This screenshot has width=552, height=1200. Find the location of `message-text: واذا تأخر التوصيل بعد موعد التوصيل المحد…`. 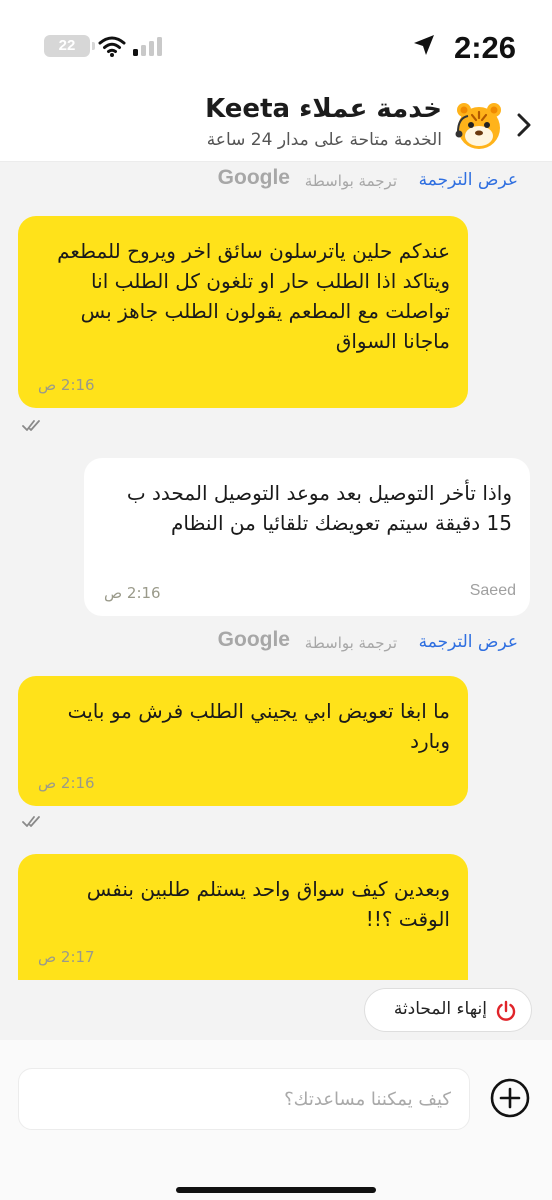

message-text: واذا تأخر التوصيل بعد موعد التوصيل المحد… is located at coordinates (319, 508).